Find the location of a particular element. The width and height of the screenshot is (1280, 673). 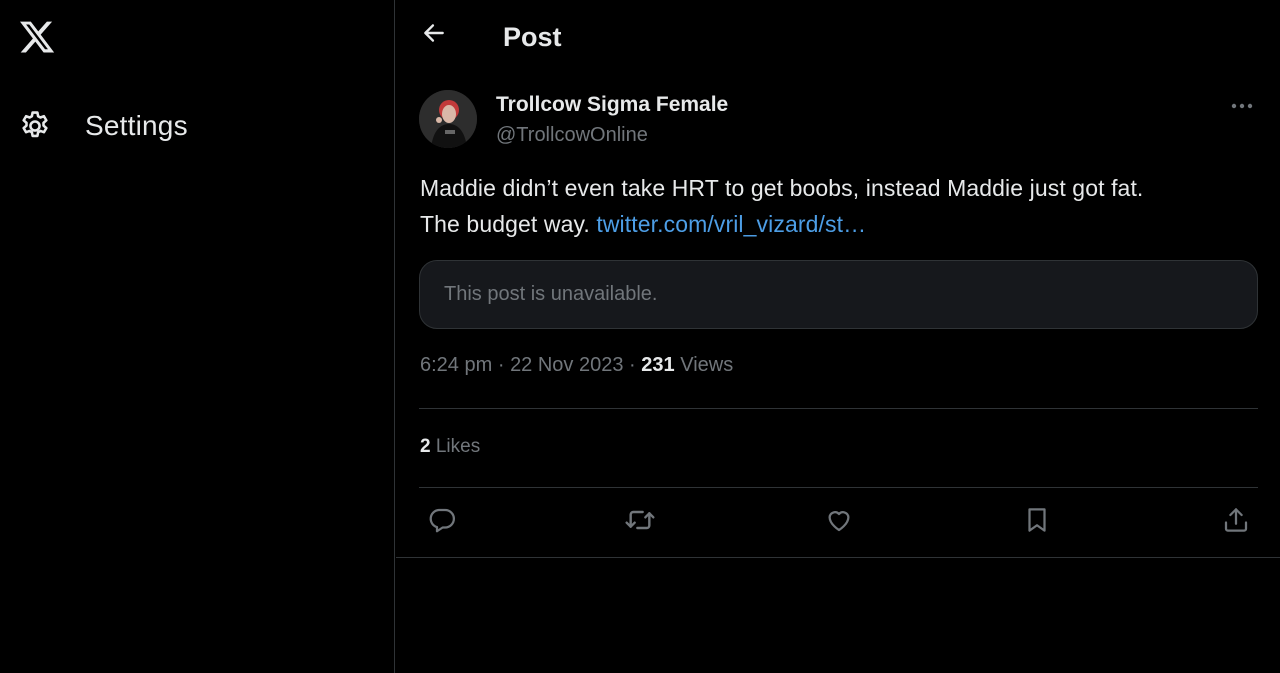

post-text-line2: The budget way. is located at coordinates (505, 224).